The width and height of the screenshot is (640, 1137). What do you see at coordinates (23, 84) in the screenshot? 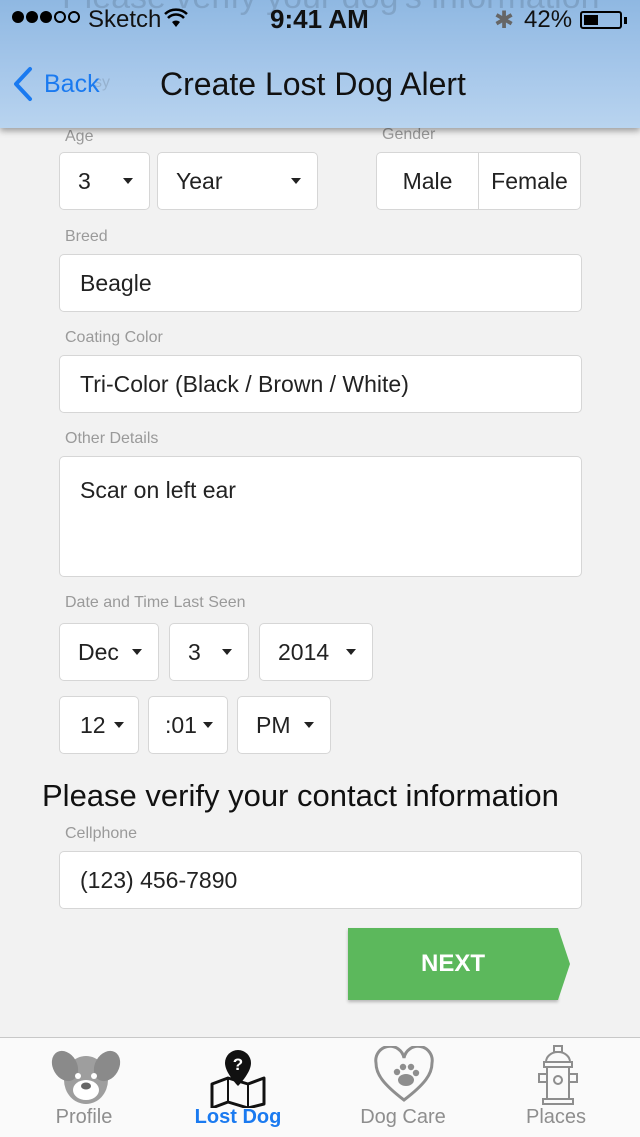
I see `chevron-left-icon` at bounding box center [23, 84].